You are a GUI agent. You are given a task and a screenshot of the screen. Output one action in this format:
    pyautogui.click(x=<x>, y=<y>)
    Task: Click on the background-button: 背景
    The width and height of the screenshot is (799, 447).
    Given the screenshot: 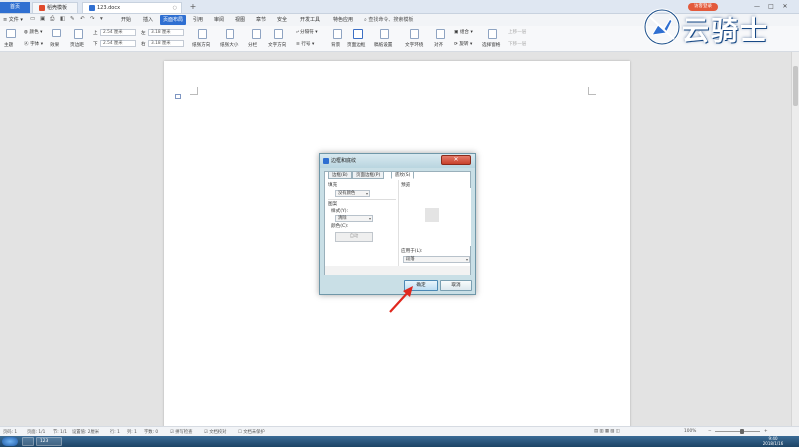 What is the action you would take?
    pyautogui.click(x=335, y=45)
    